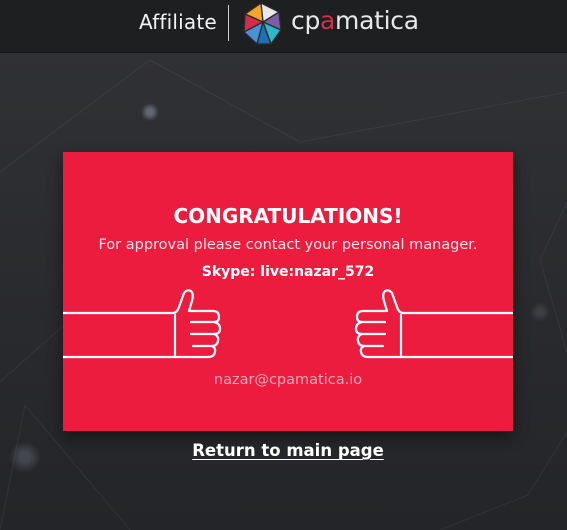  What do you see at coordinates (328, 20) in the screenshot?
I see `logo-text-part2: a` at bounding box center [328, 20].